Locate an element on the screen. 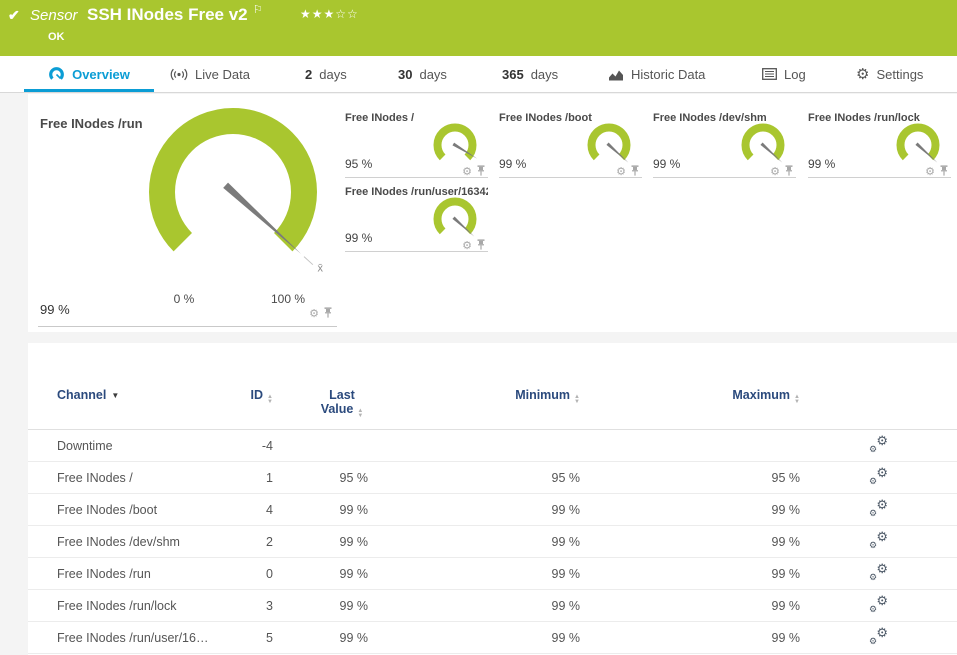 The width and height of the screenshot is (957, 655). column-header-id: ID ▲ ▼ is located at coordinates (258, 386).